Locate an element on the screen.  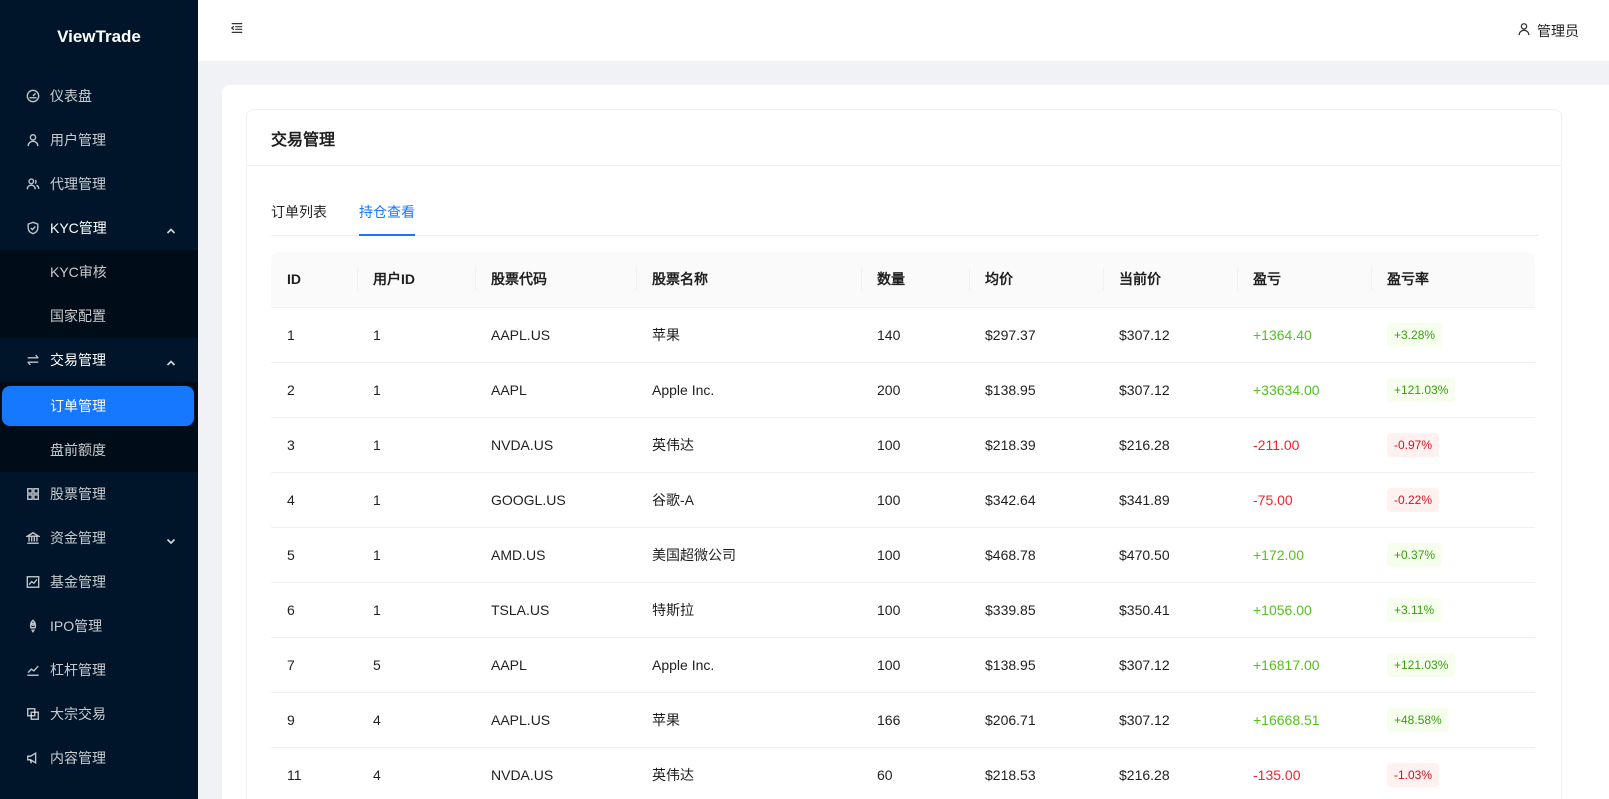
cell-pnl: +33634.00 is located at coordinates (1304, 390).